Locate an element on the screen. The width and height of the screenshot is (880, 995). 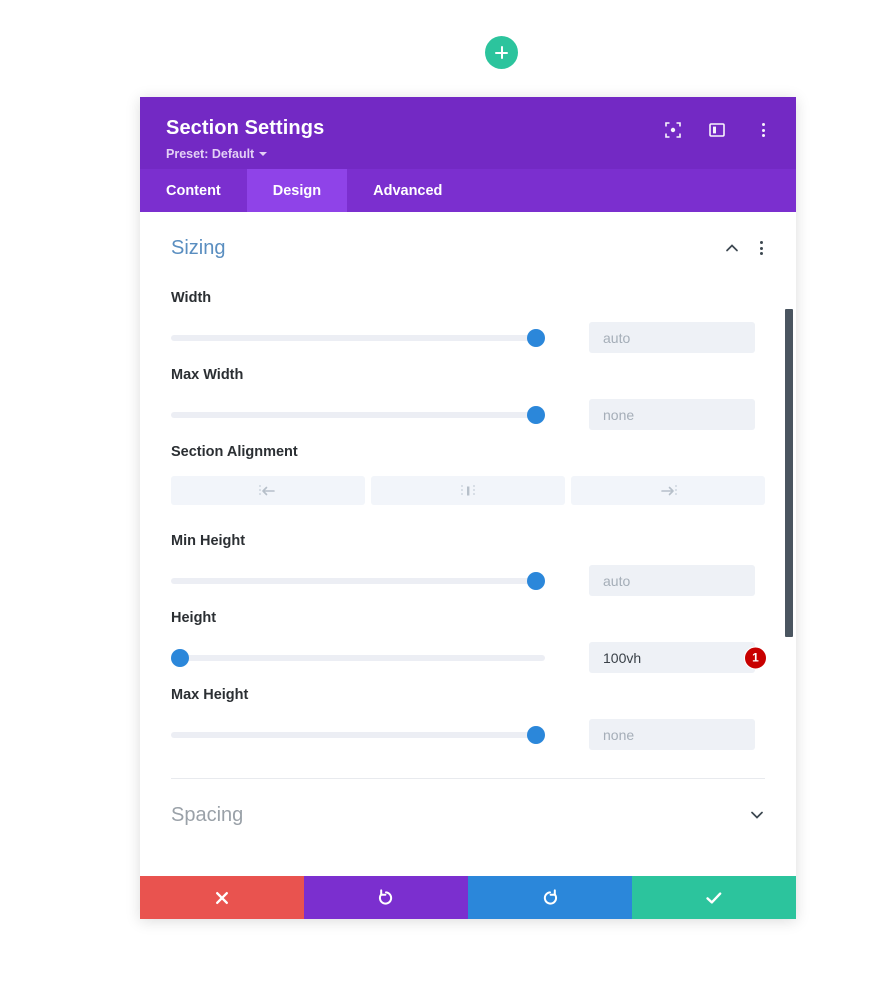
tab-advanced: Advanced is located at coordinates (407, 190).